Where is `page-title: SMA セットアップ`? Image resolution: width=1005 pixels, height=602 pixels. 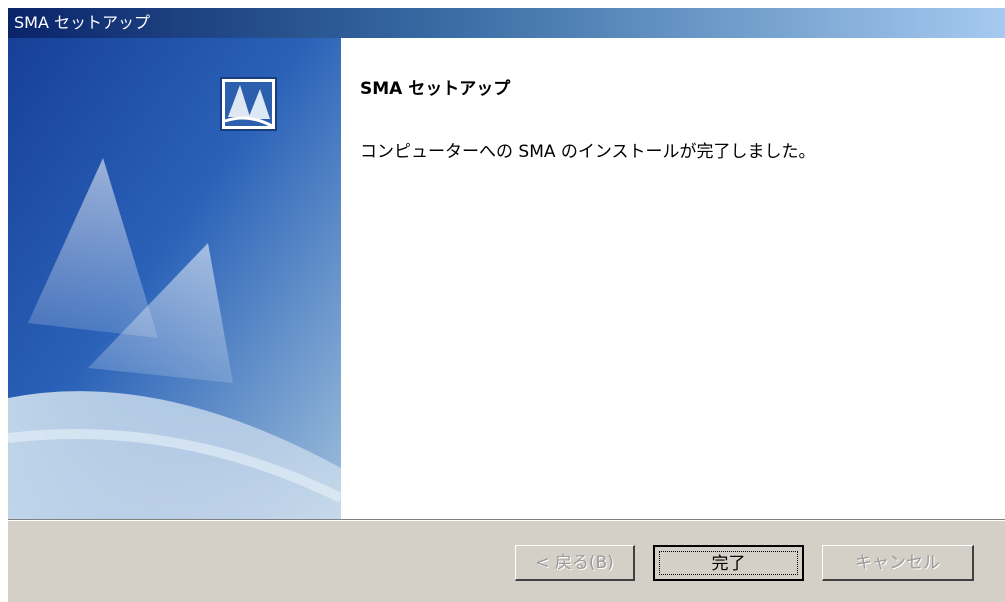 page-title: SMA セットアップ is located at coordinates (435, 89).